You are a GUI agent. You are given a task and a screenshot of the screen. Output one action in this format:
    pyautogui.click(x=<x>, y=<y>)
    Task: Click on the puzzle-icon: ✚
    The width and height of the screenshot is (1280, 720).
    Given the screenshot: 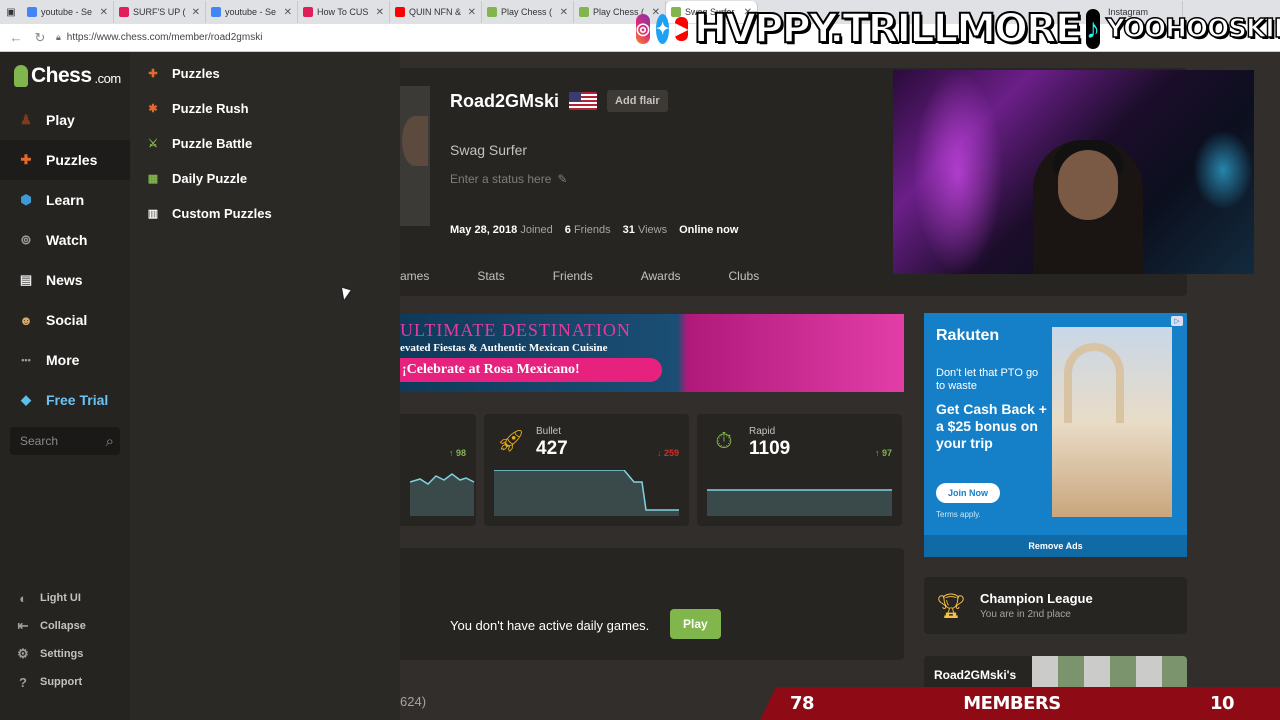 What is the action you would take?
    pyautogui.click(x=26, y=159)
    